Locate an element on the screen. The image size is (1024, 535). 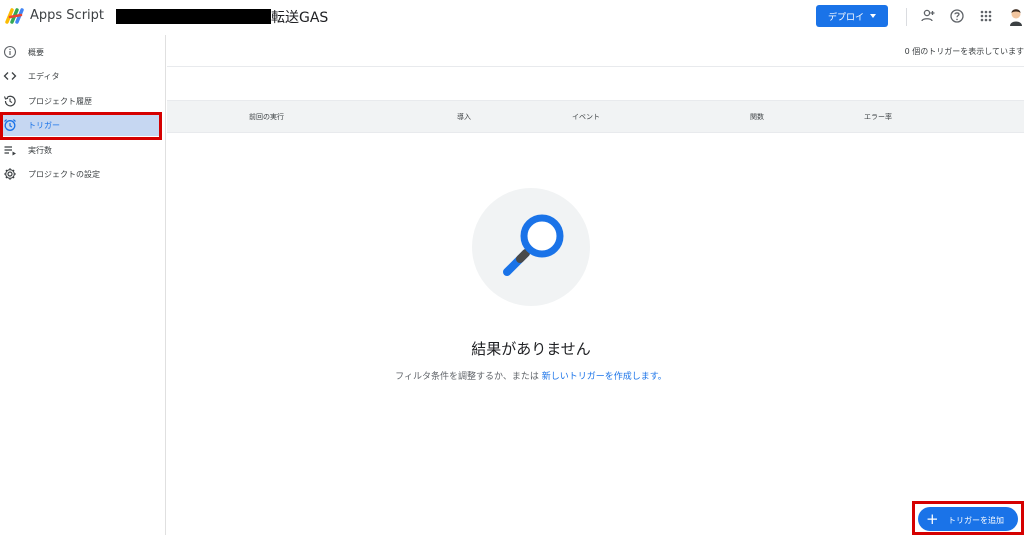
empty-state-illustration is located at coordinates (531, 247).